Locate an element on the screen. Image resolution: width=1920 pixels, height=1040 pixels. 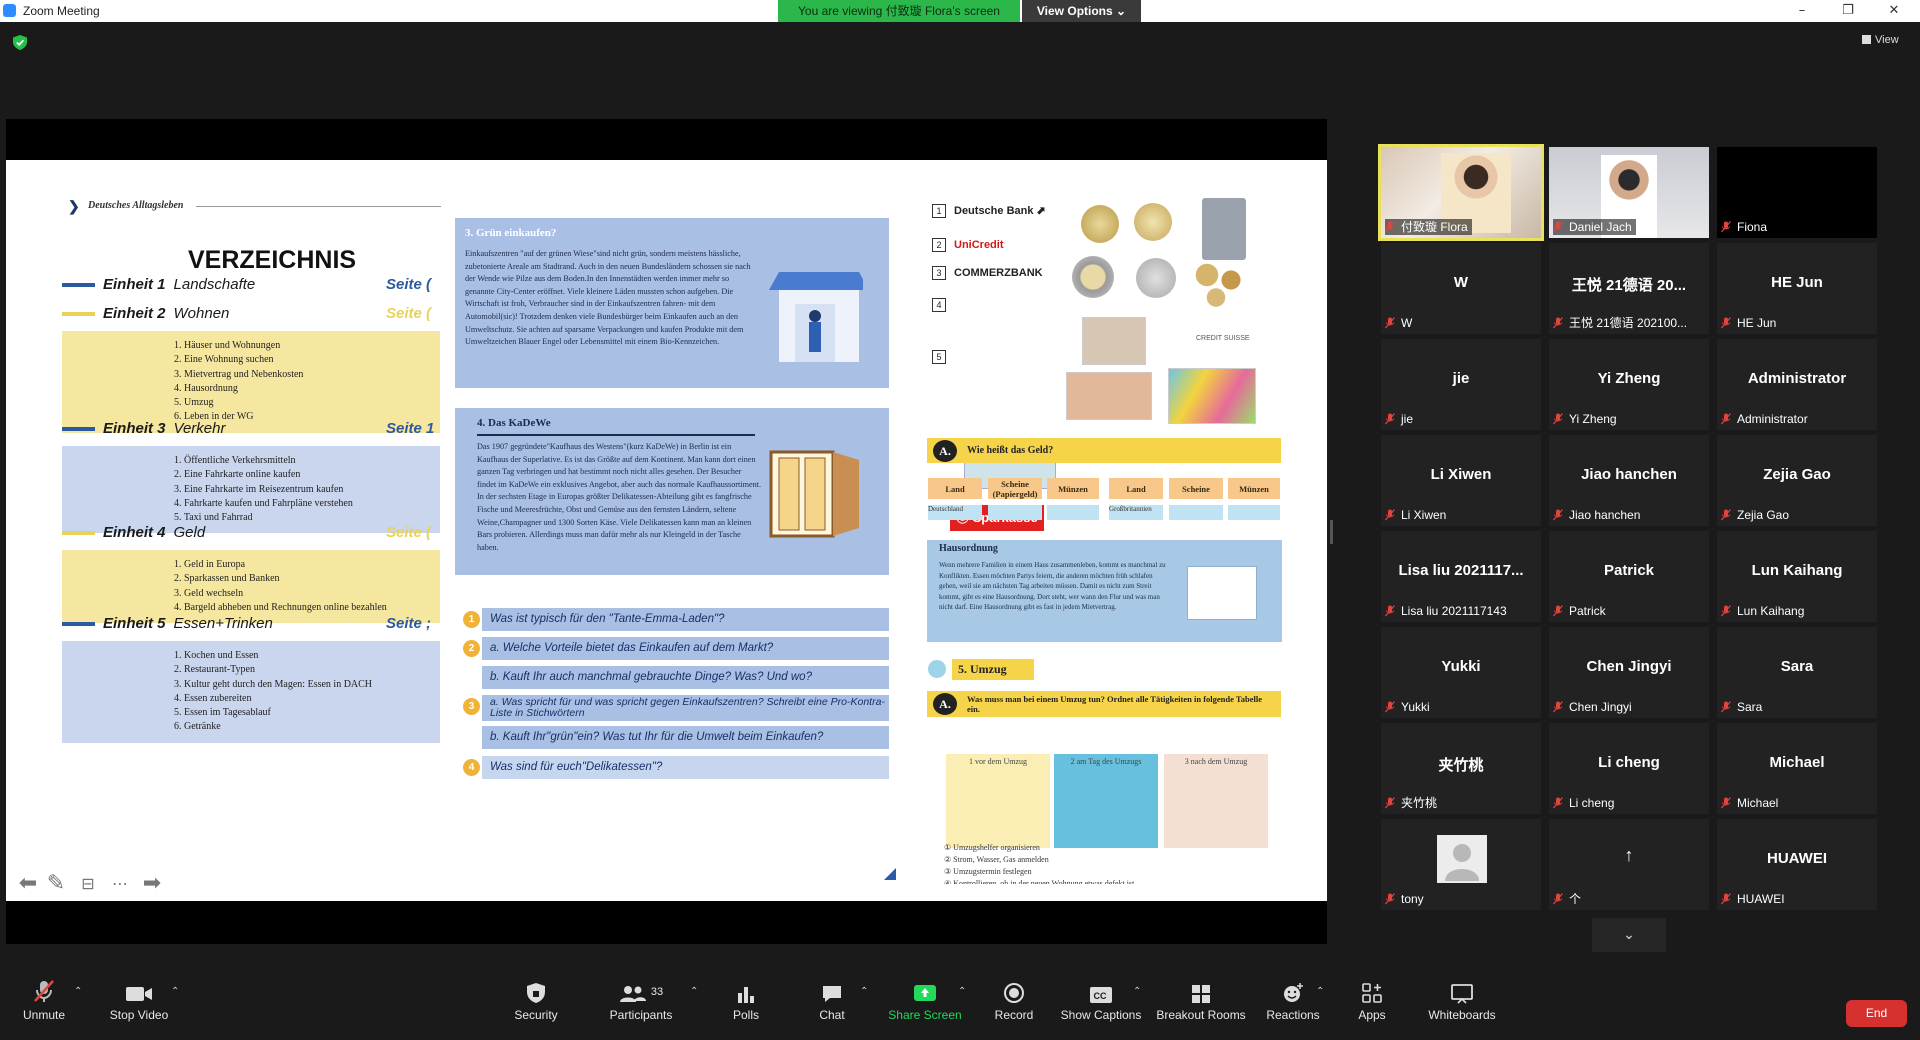
participant-name: Yukki is located at coordinates (1415, 707).